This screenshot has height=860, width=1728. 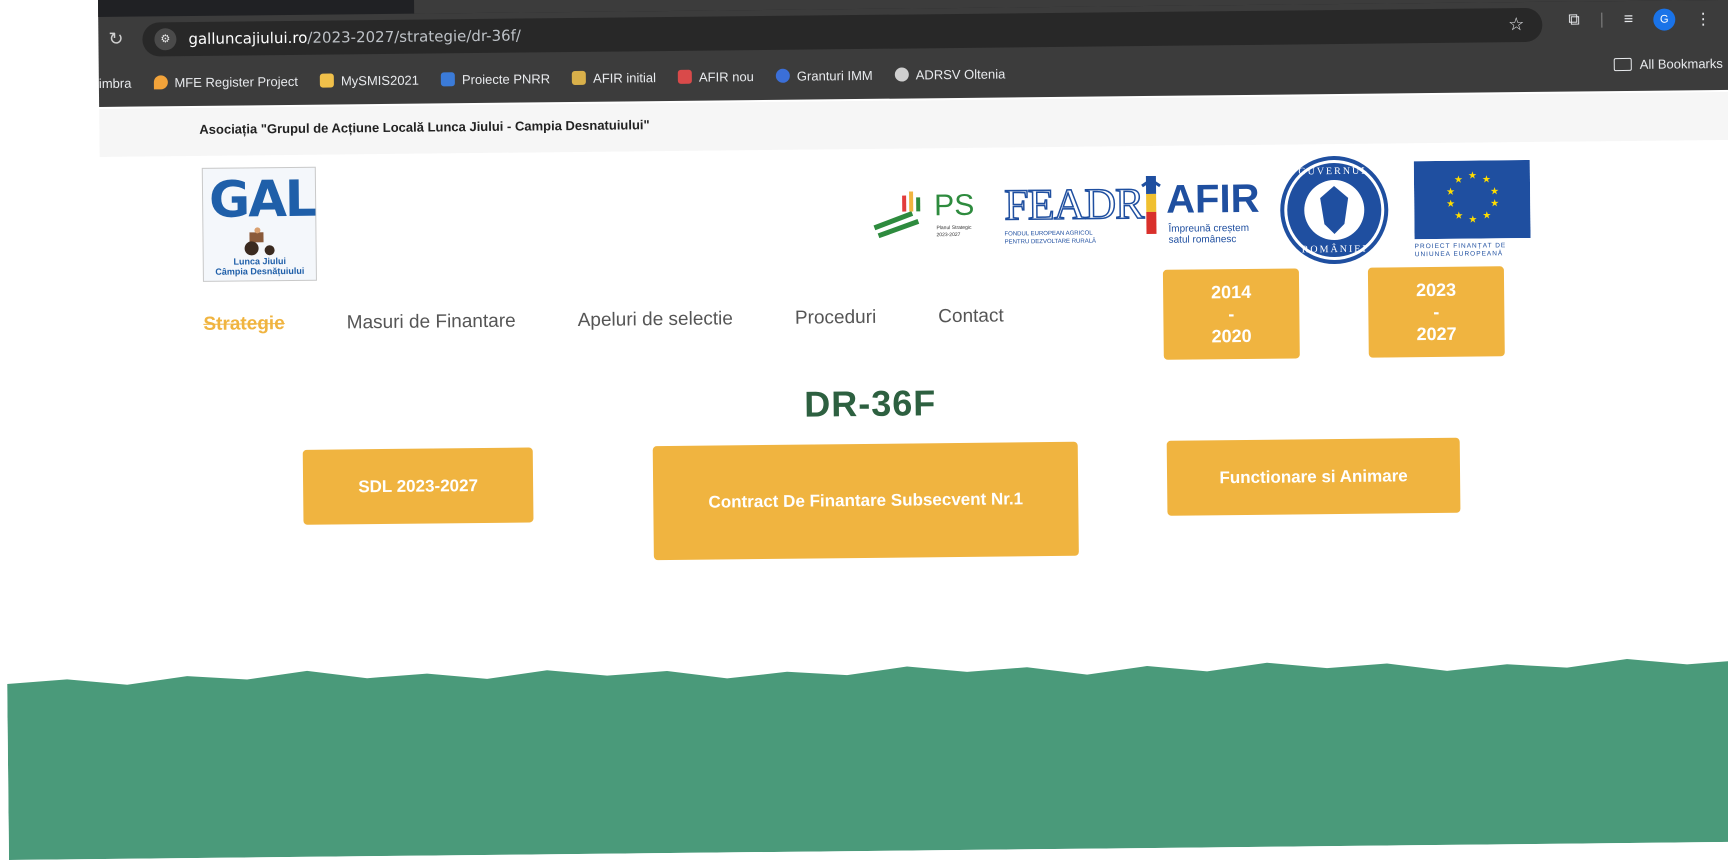 I want to click on bookmark-star-icon: ☆, so click(x=1516, y=24).